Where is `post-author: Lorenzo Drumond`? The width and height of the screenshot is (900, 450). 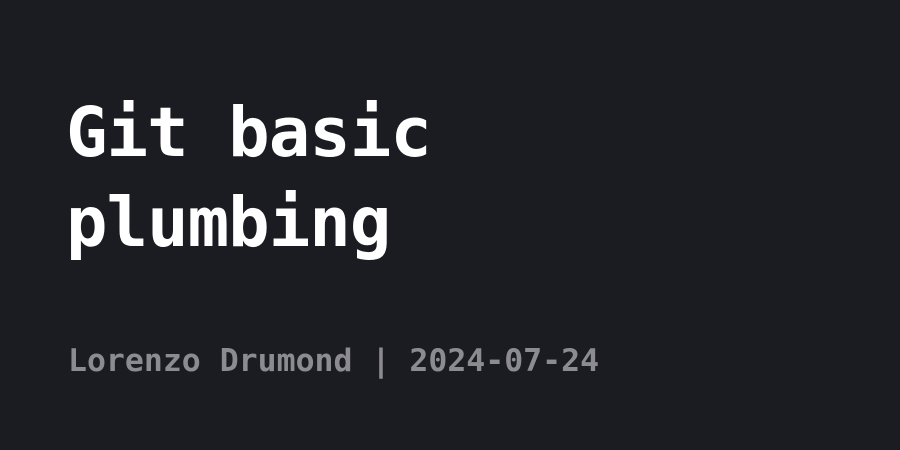 post-author: Lorenzo Drumond is located at coordinates (210, 361).